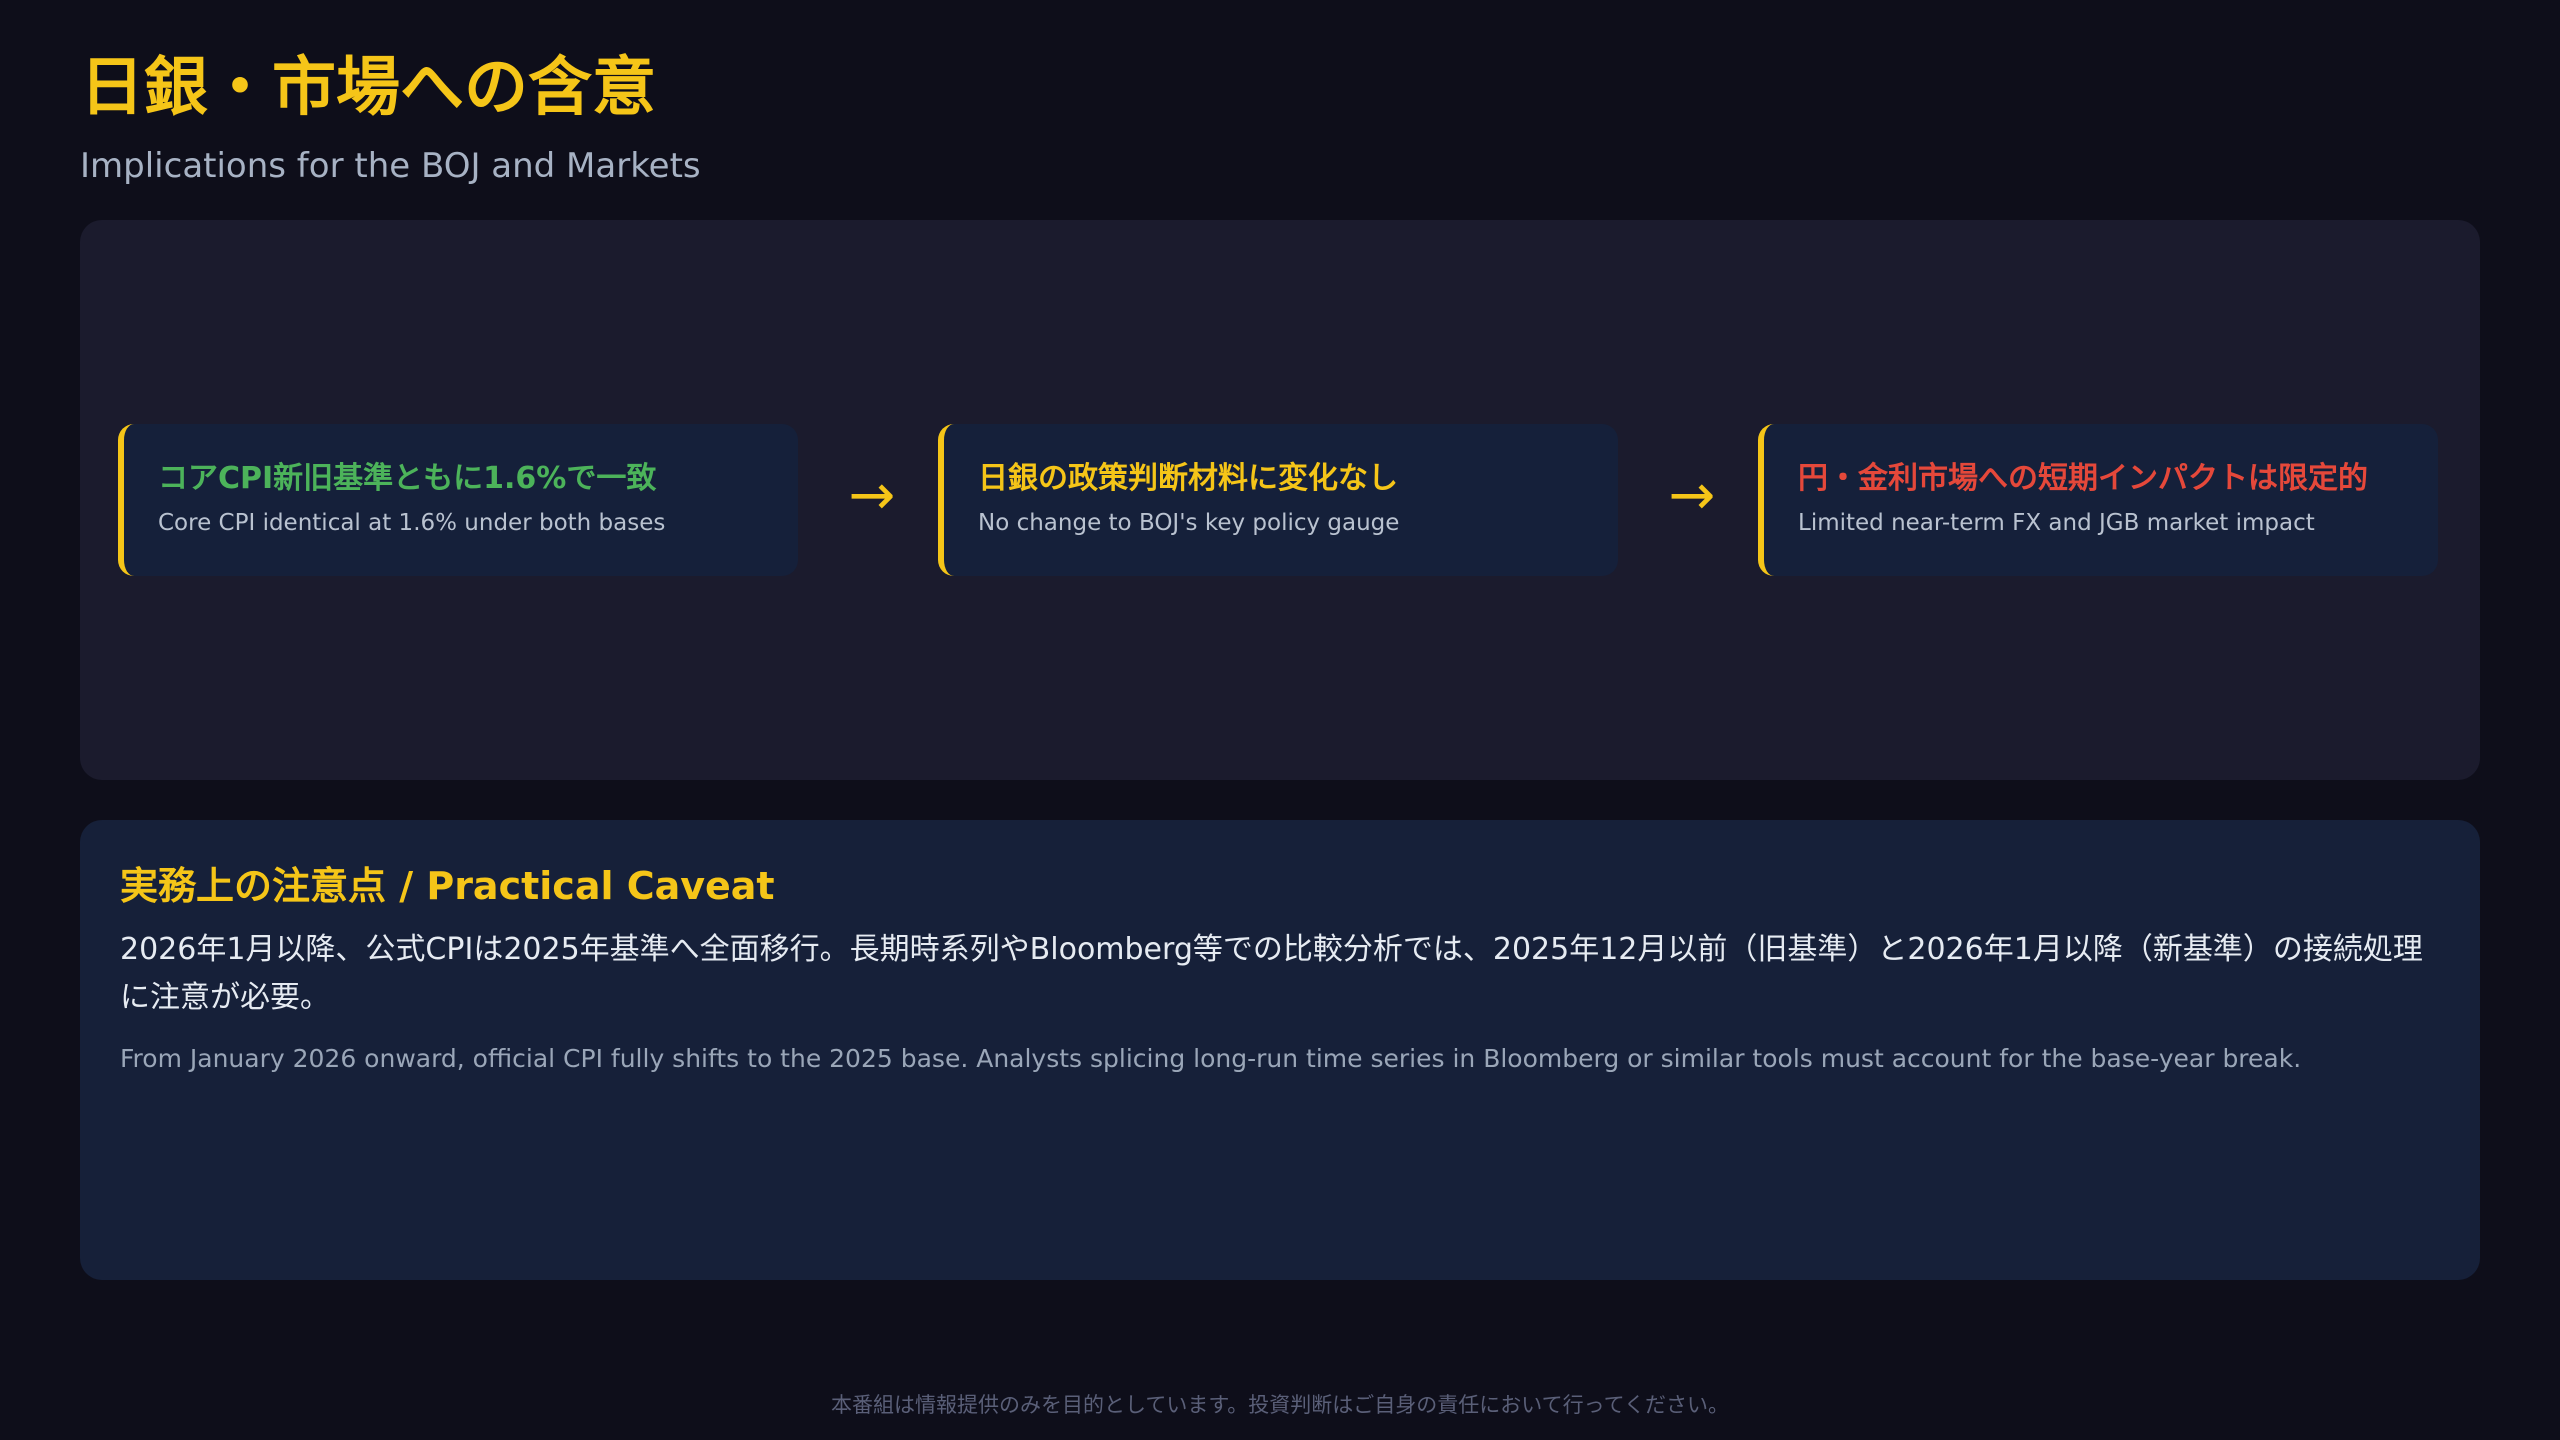 This screenshot has height=1440, width=2560. What do you see at coordinates (1189, 523) in the screenshot?
I see `flow-step-subtitle: No change to BOJ's key policy gauge` at bounding box center [1189, 523].